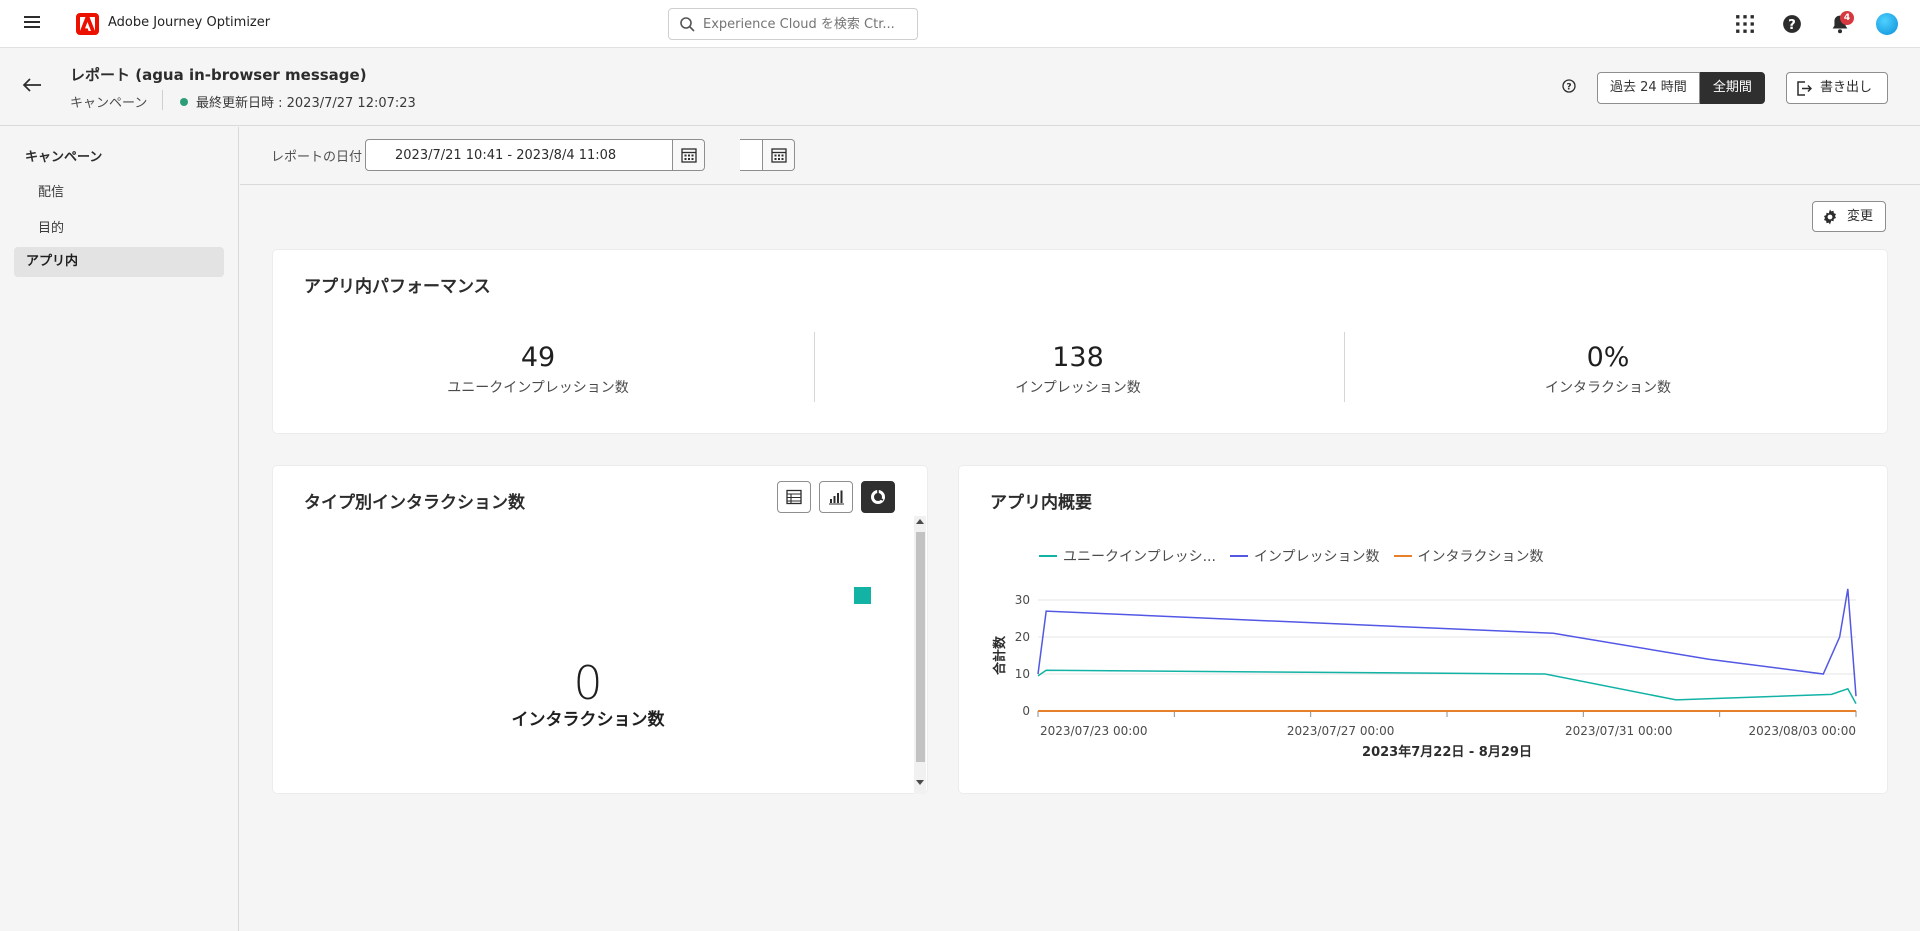 Image resolution: width=1920 pixels, height=931 pixels. I want to click on info-help-icon: ?, so click(1569, 86).